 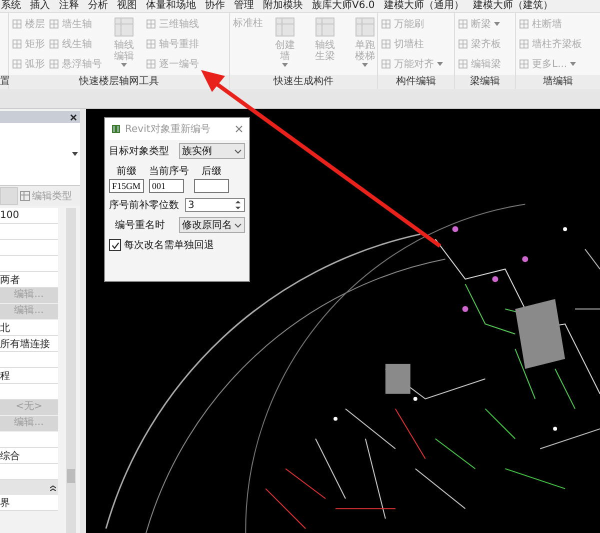 I want to click on property-value: 所有墙连接, so click(x=29, y=344).